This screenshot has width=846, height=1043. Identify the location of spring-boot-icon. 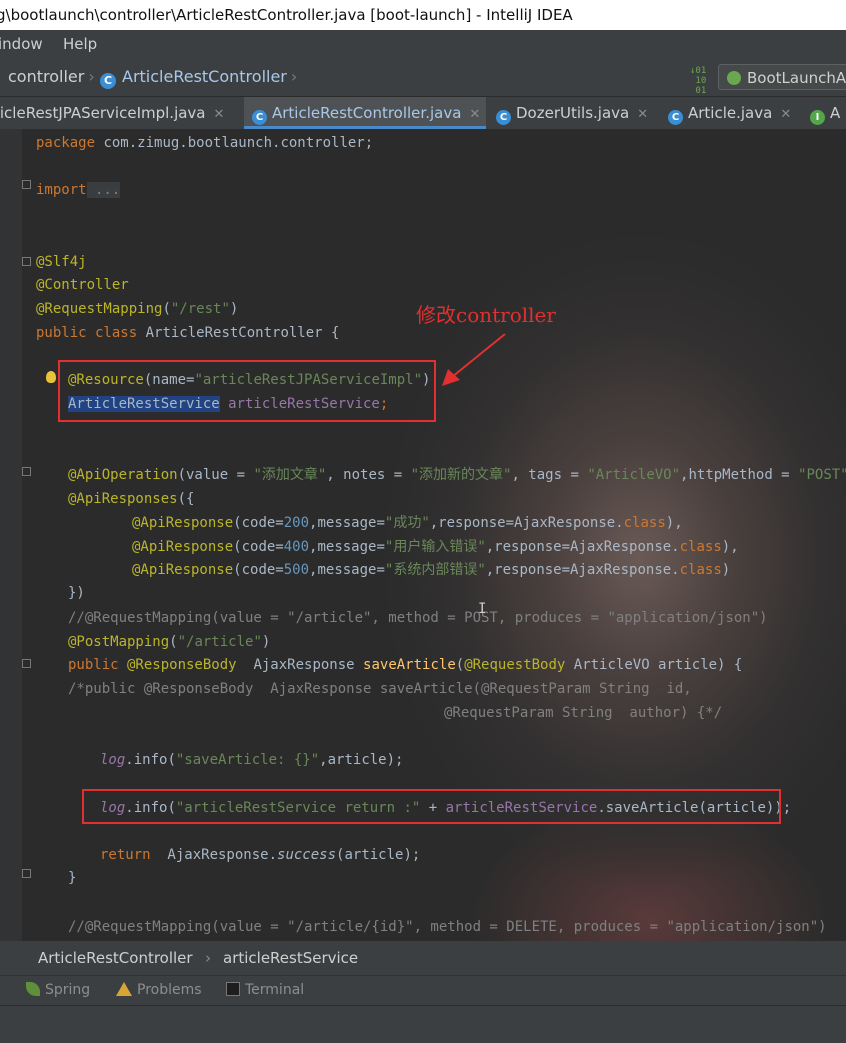
(734, 78).